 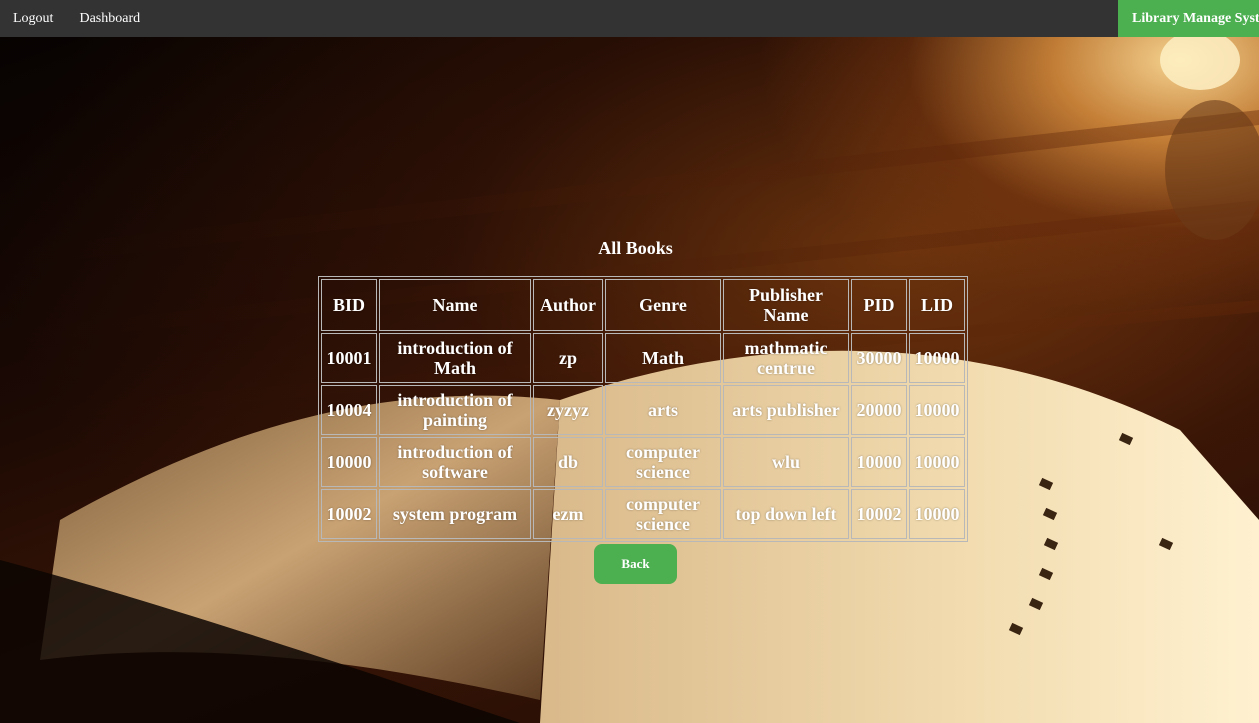 I want to click on cell-author: zyzyz, so click(x=568, y=410).